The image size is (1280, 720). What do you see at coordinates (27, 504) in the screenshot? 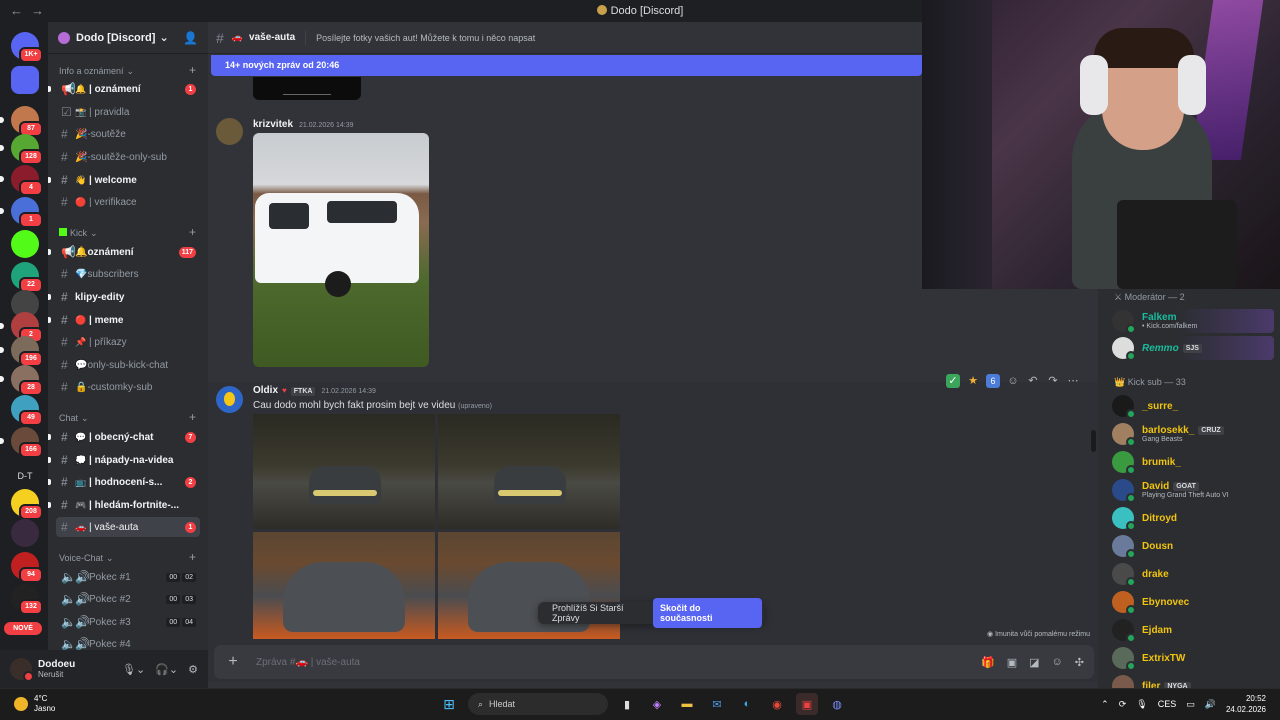
I see `server-icon: 208` at bounding box center [27, 504].